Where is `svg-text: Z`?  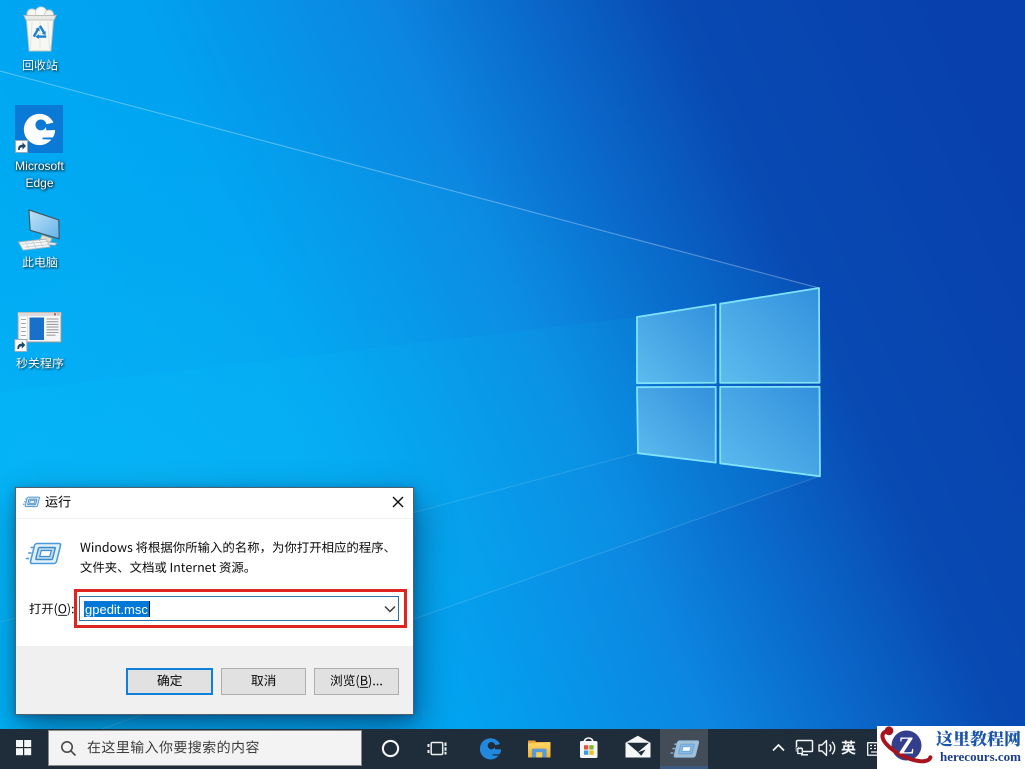 svg-text: Z is located at coordinates (906, 747).